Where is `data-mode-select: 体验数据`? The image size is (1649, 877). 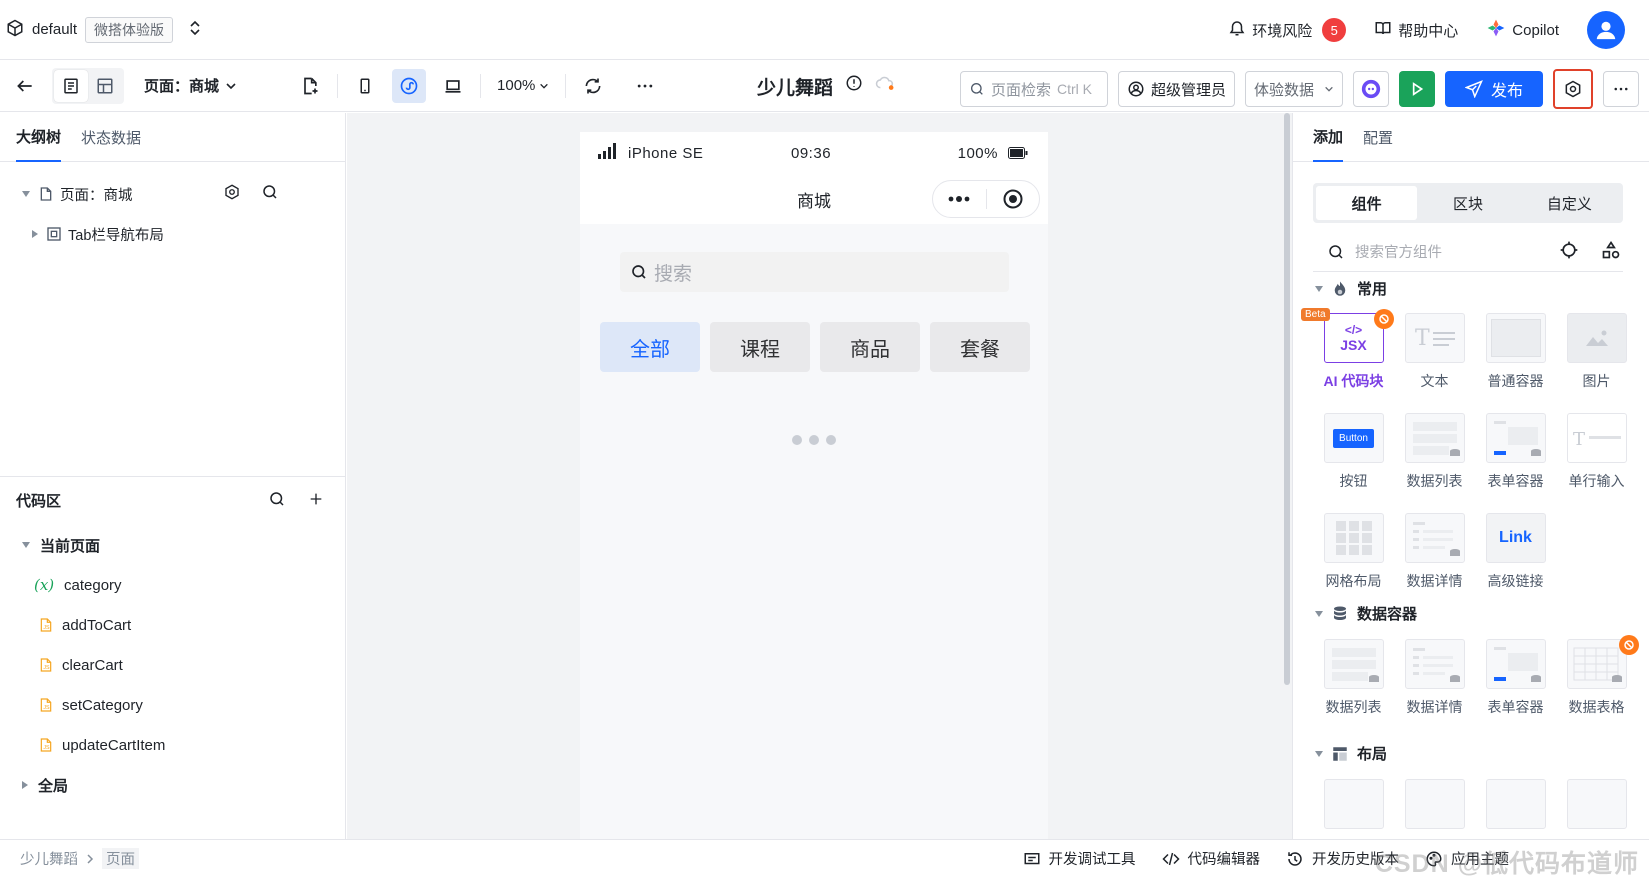 data-mode-select: 体验数据 is located at coordinates (1293, 89).